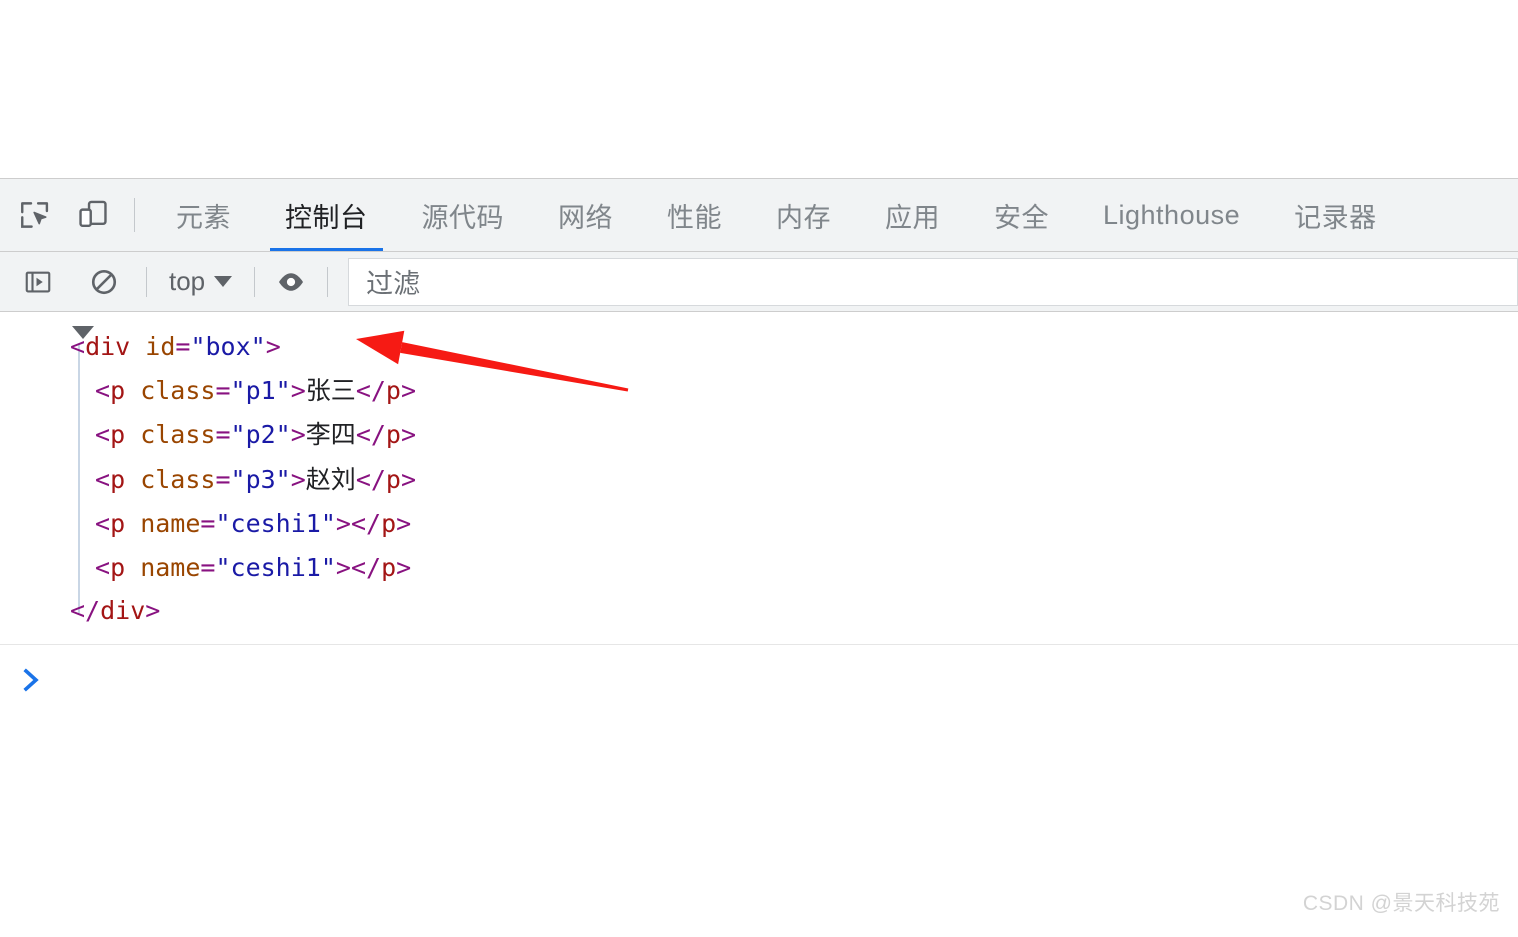  What do you see at coordinates (170, 567) in the screenshot?
I see `code-token-attr: name` at bounding box center [170, 567].